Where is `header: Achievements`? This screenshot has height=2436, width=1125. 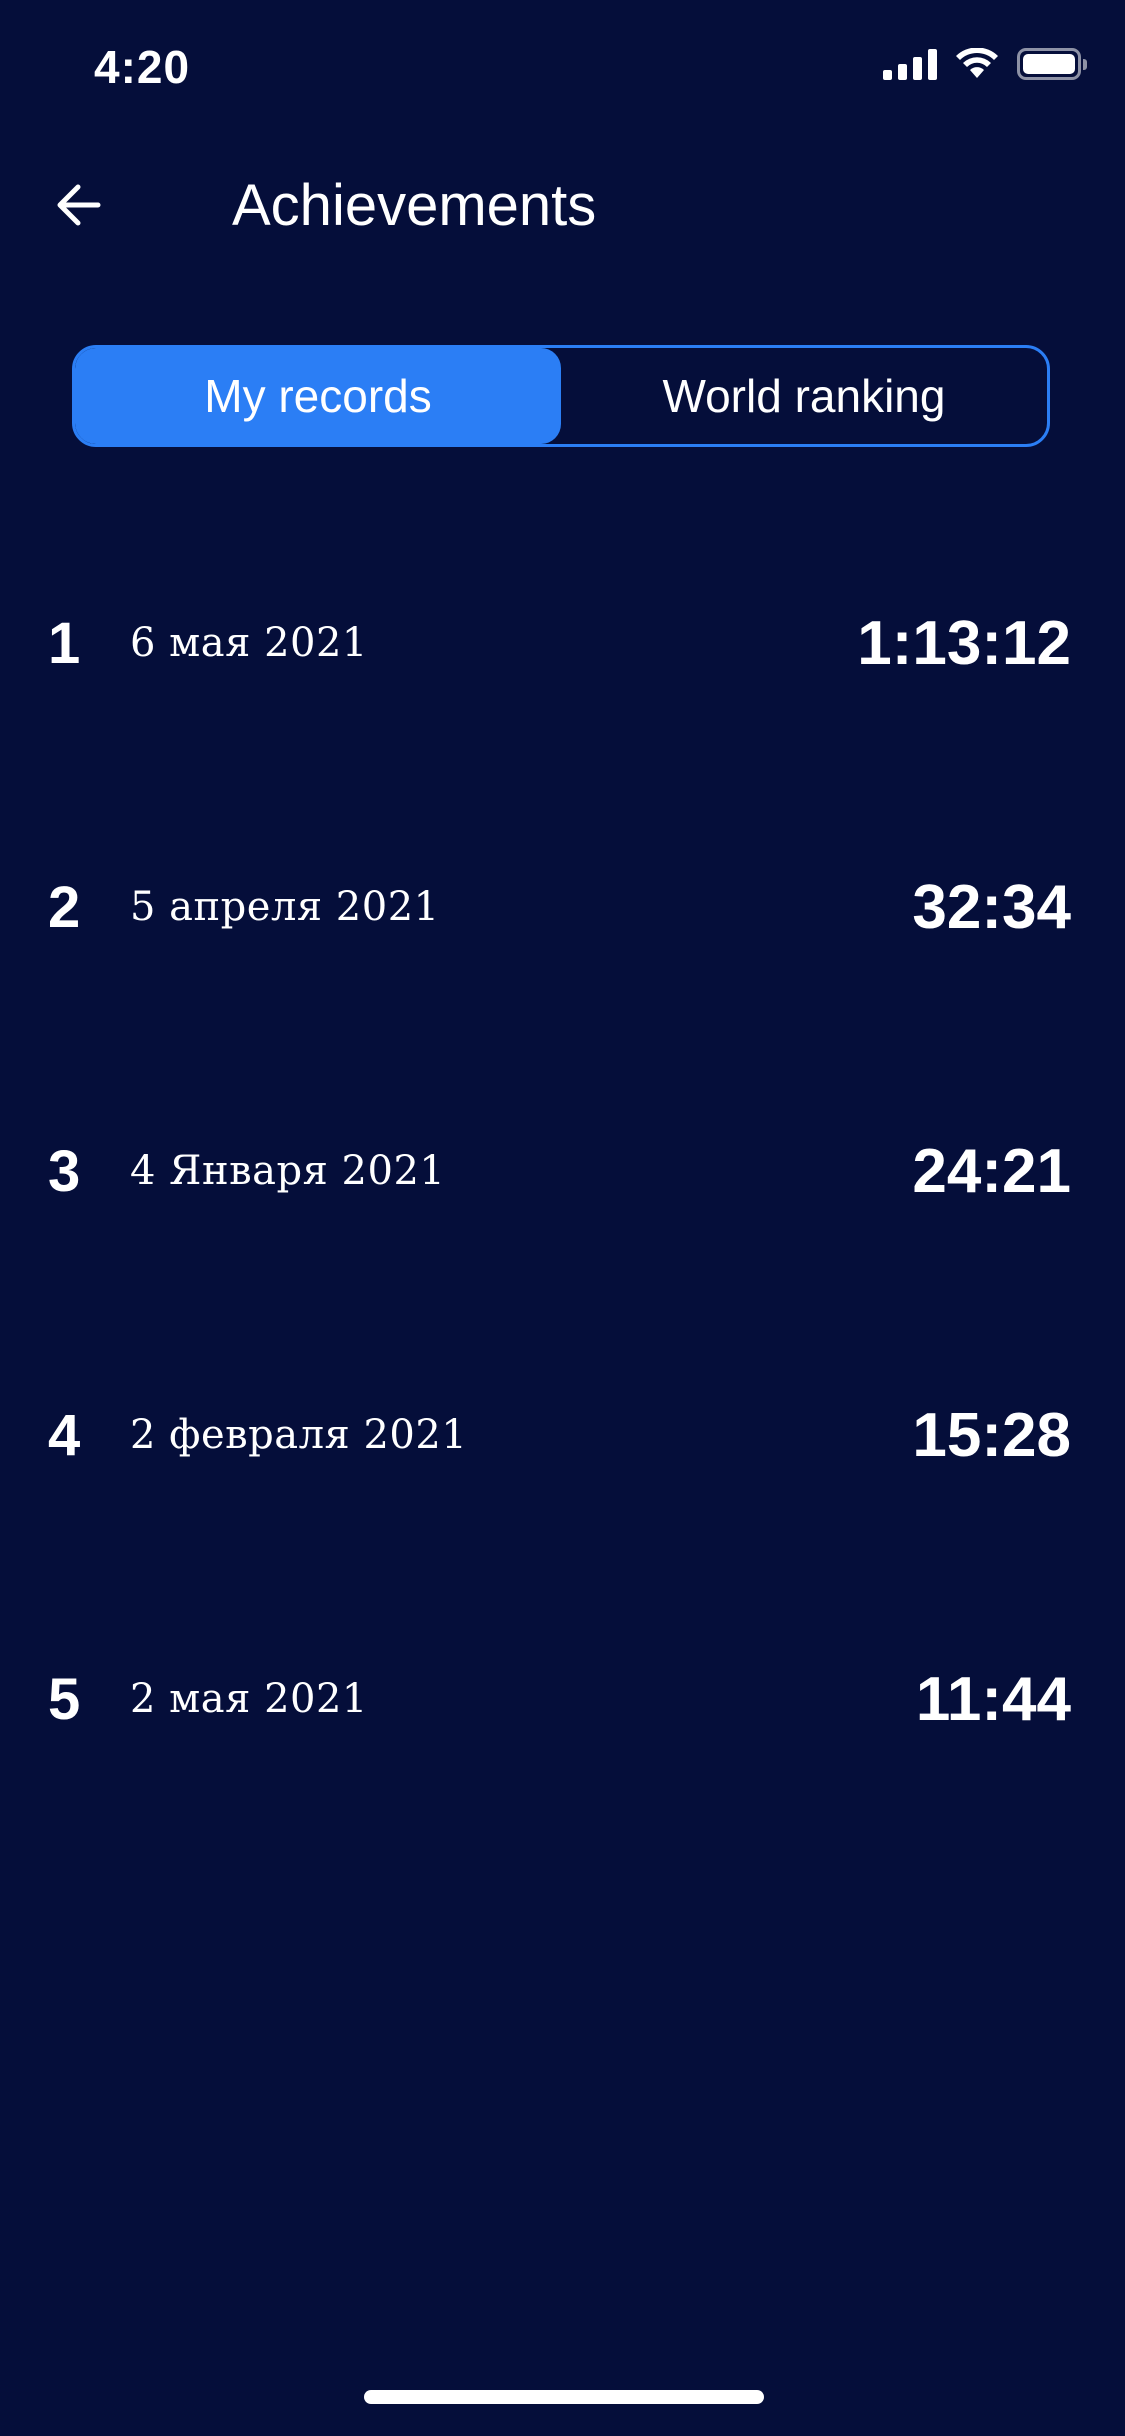 header: Achievements is located at coordinates (562, 205).